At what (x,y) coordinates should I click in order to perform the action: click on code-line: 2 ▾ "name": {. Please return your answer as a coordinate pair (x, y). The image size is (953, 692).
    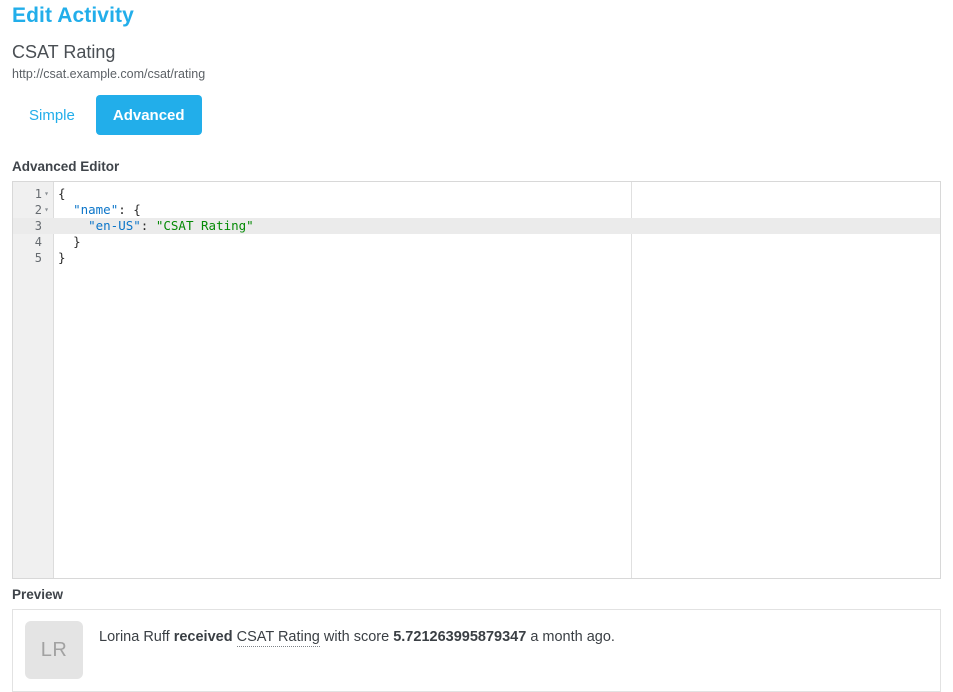
    Looking at the image, I should click on (476, 210).